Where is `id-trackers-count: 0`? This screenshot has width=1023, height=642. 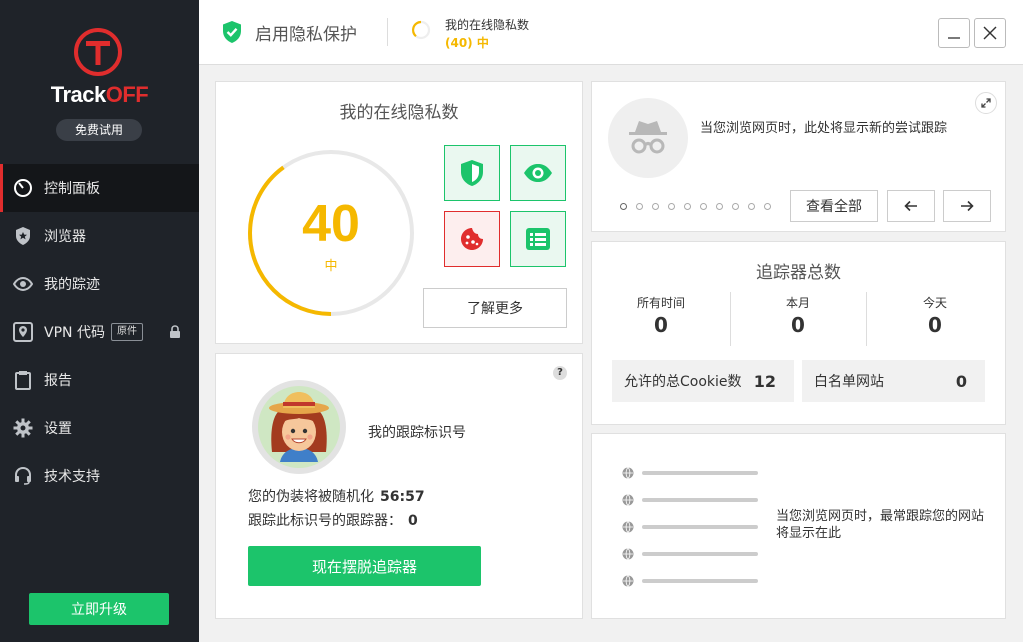 id-trackers-count: 0 is located at coordinates (413, 521).